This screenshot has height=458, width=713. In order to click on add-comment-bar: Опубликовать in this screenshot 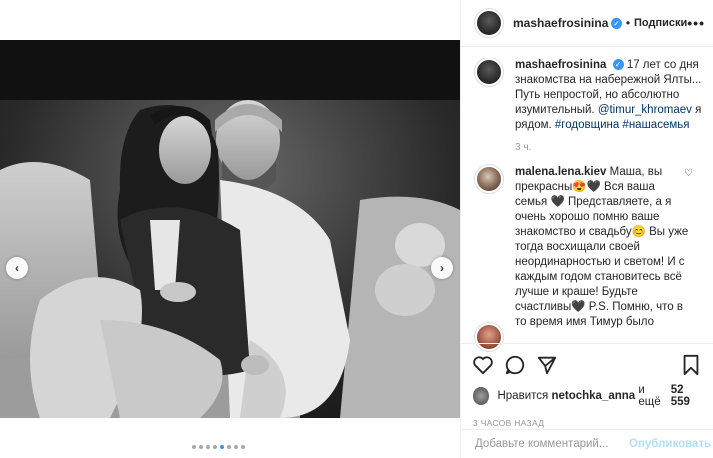, I will do `click(587, 443)`.